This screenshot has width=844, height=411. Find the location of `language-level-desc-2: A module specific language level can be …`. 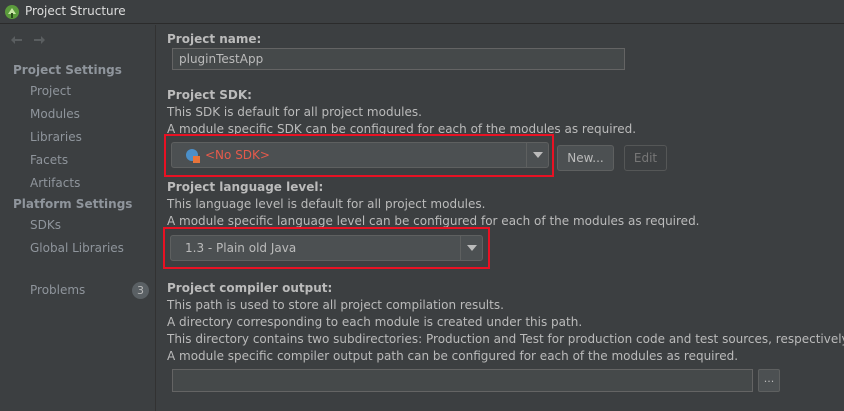

language-level-desc-2: A module specific language level can be … is located at coordinates (433, 221).